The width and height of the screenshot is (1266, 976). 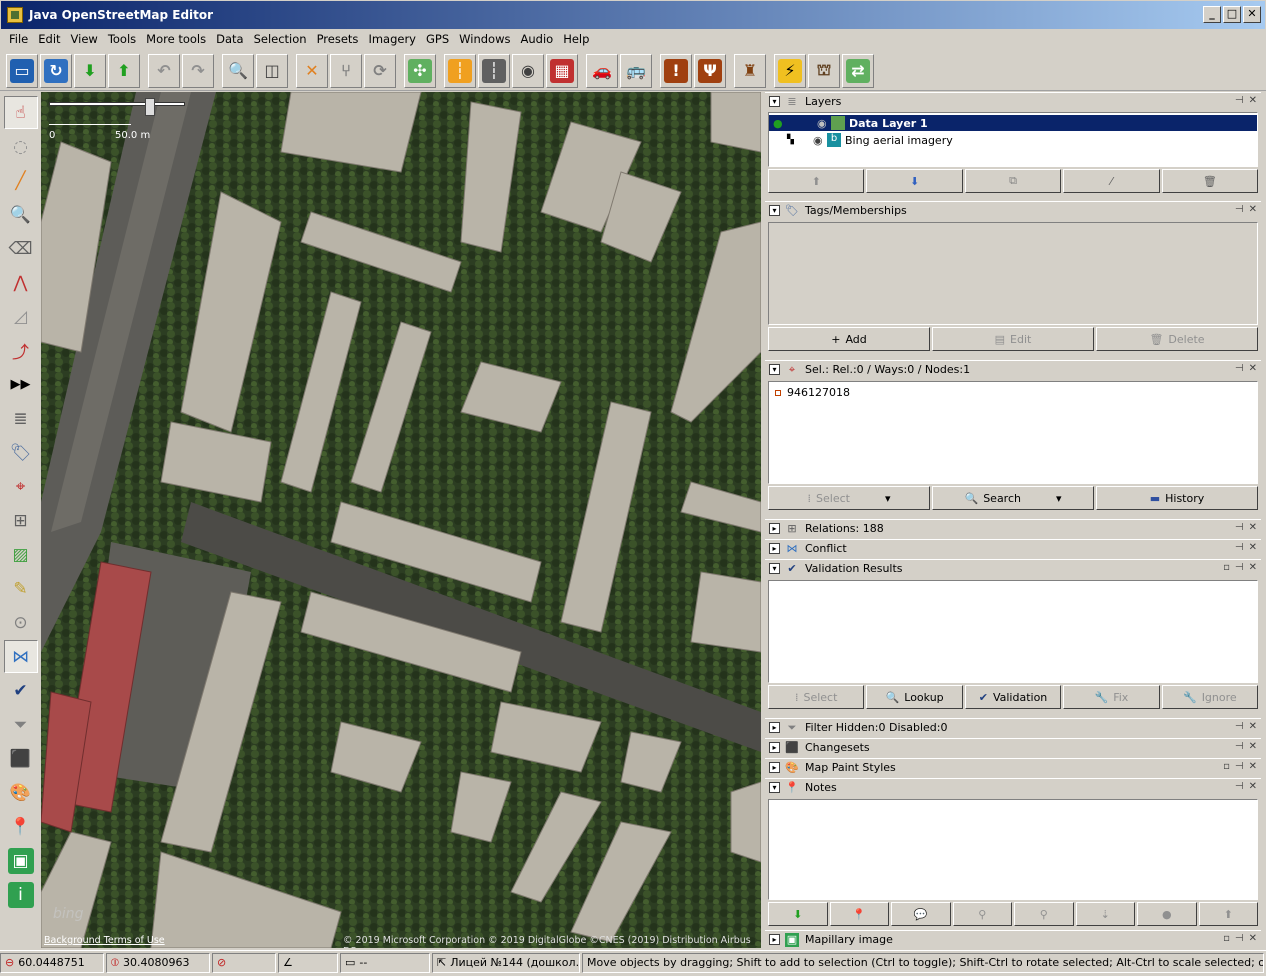 What do you see at coordinates (1013, 568) in the screenshot?
I see `validation-header: ▾ ✔ Validation Results ▫ ⊣ ✕` at bounding box center [1013, 568].